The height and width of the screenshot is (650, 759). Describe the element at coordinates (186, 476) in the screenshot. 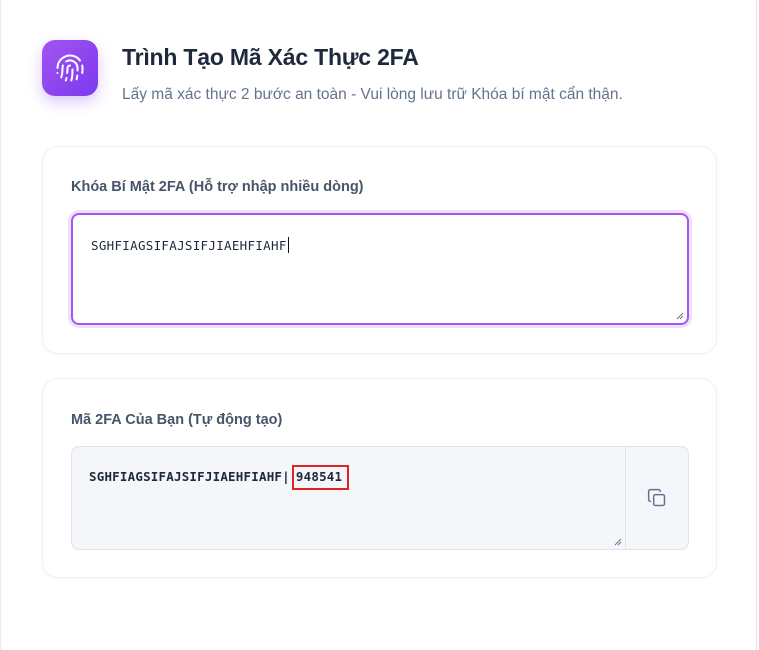

I see `output-secret: SGHFIAGSIFAJSIFJIAEHFIAHF` at that location.